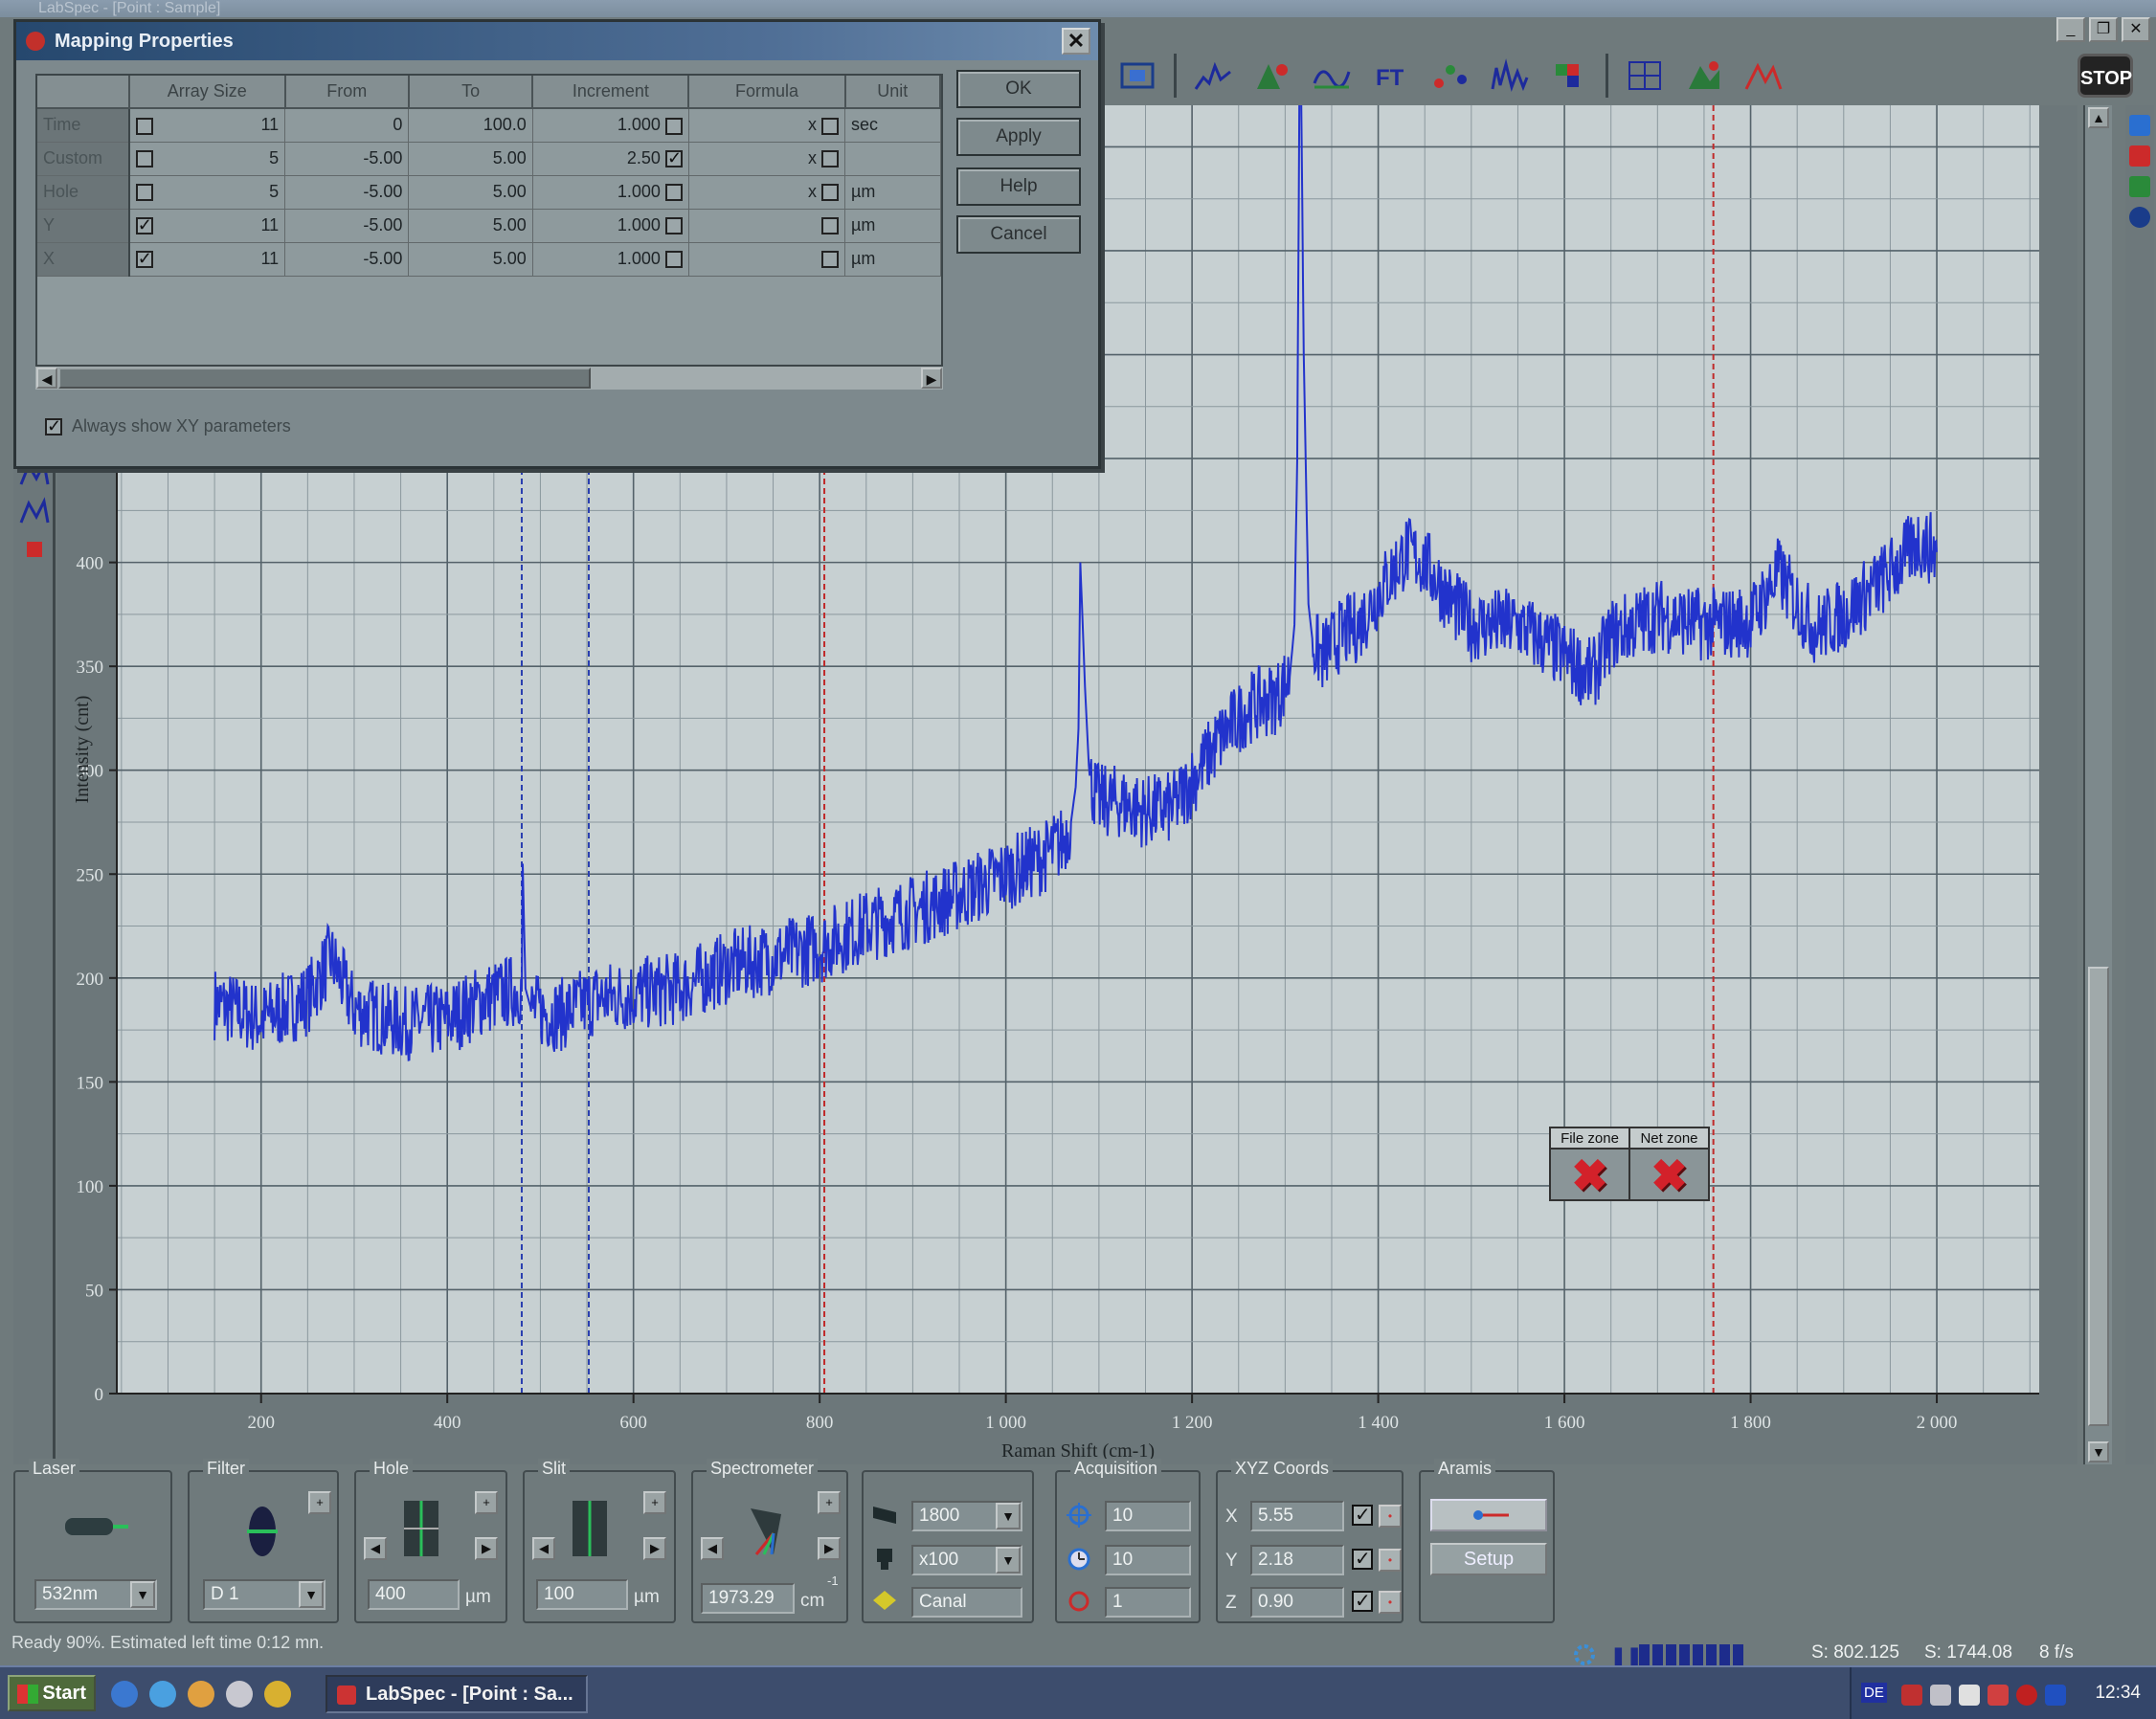  Describe the element at coordinates (471, 92) in the screenshot. I see `column-header-to: To` at that location.